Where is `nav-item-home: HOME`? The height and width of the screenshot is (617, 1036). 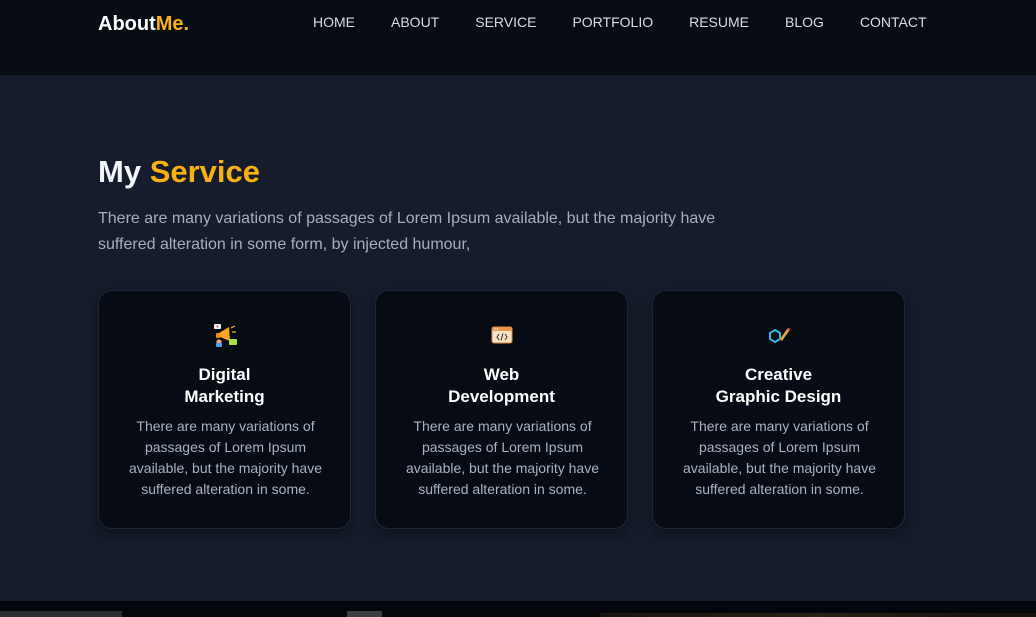
nav-item-home: HOME is located at coordinates (334, 22).